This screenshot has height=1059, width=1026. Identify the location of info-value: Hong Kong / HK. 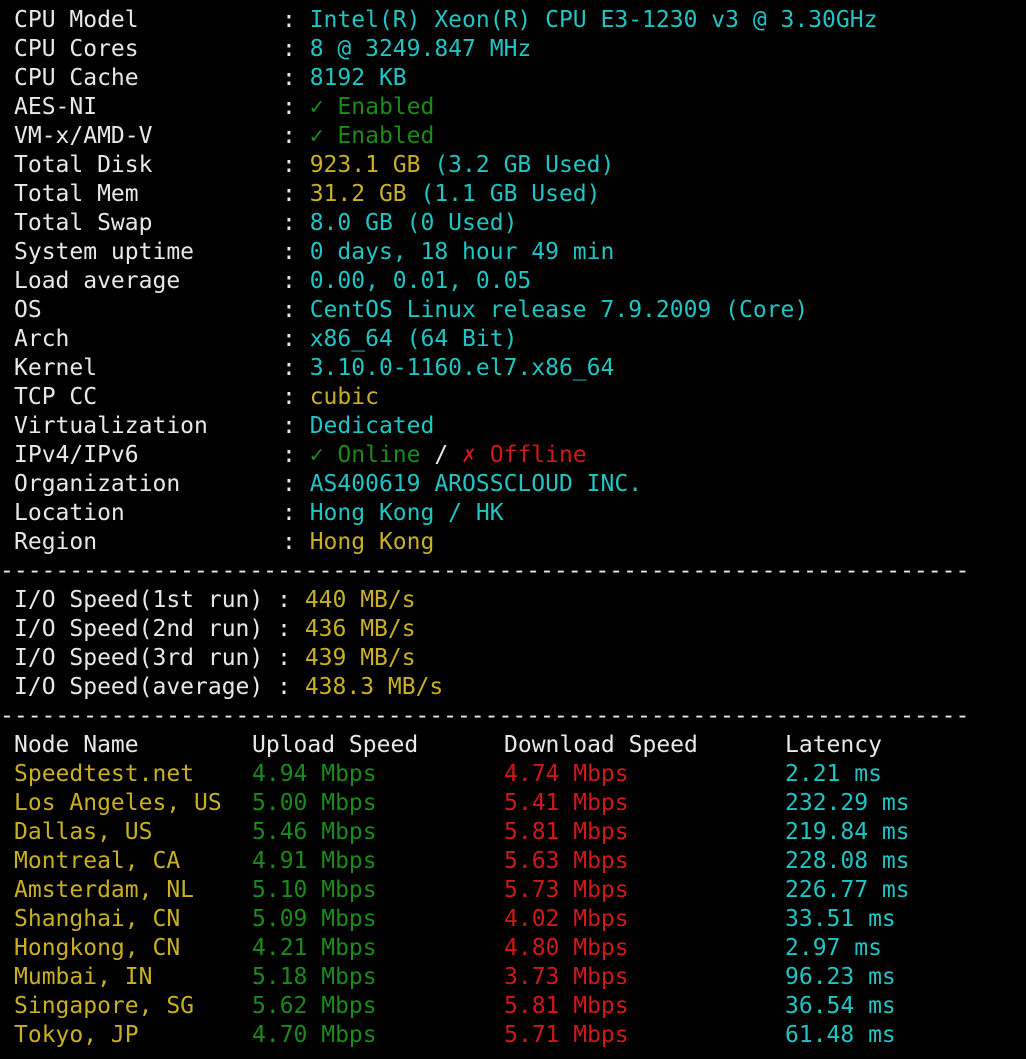
(406, 513).